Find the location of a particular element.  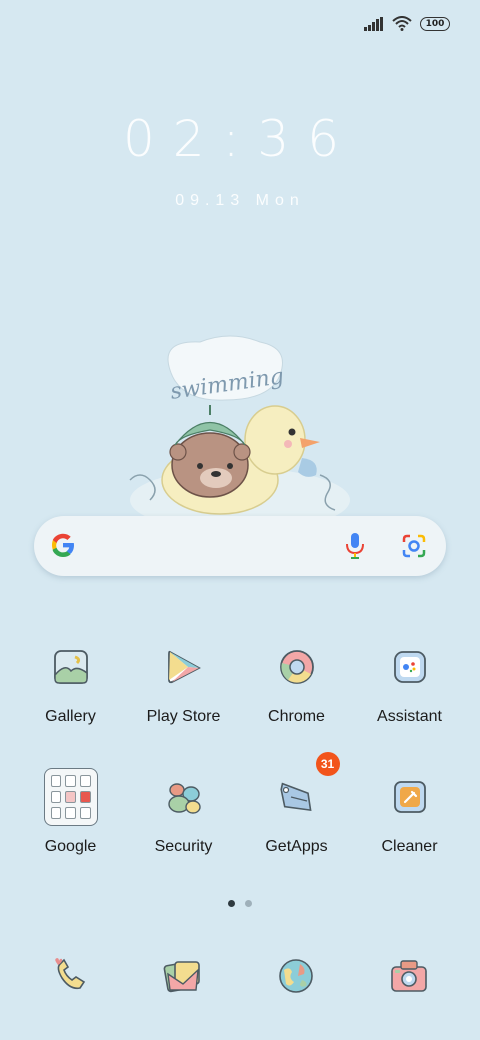

google-lens-icon is located at coordinates (414, 546).